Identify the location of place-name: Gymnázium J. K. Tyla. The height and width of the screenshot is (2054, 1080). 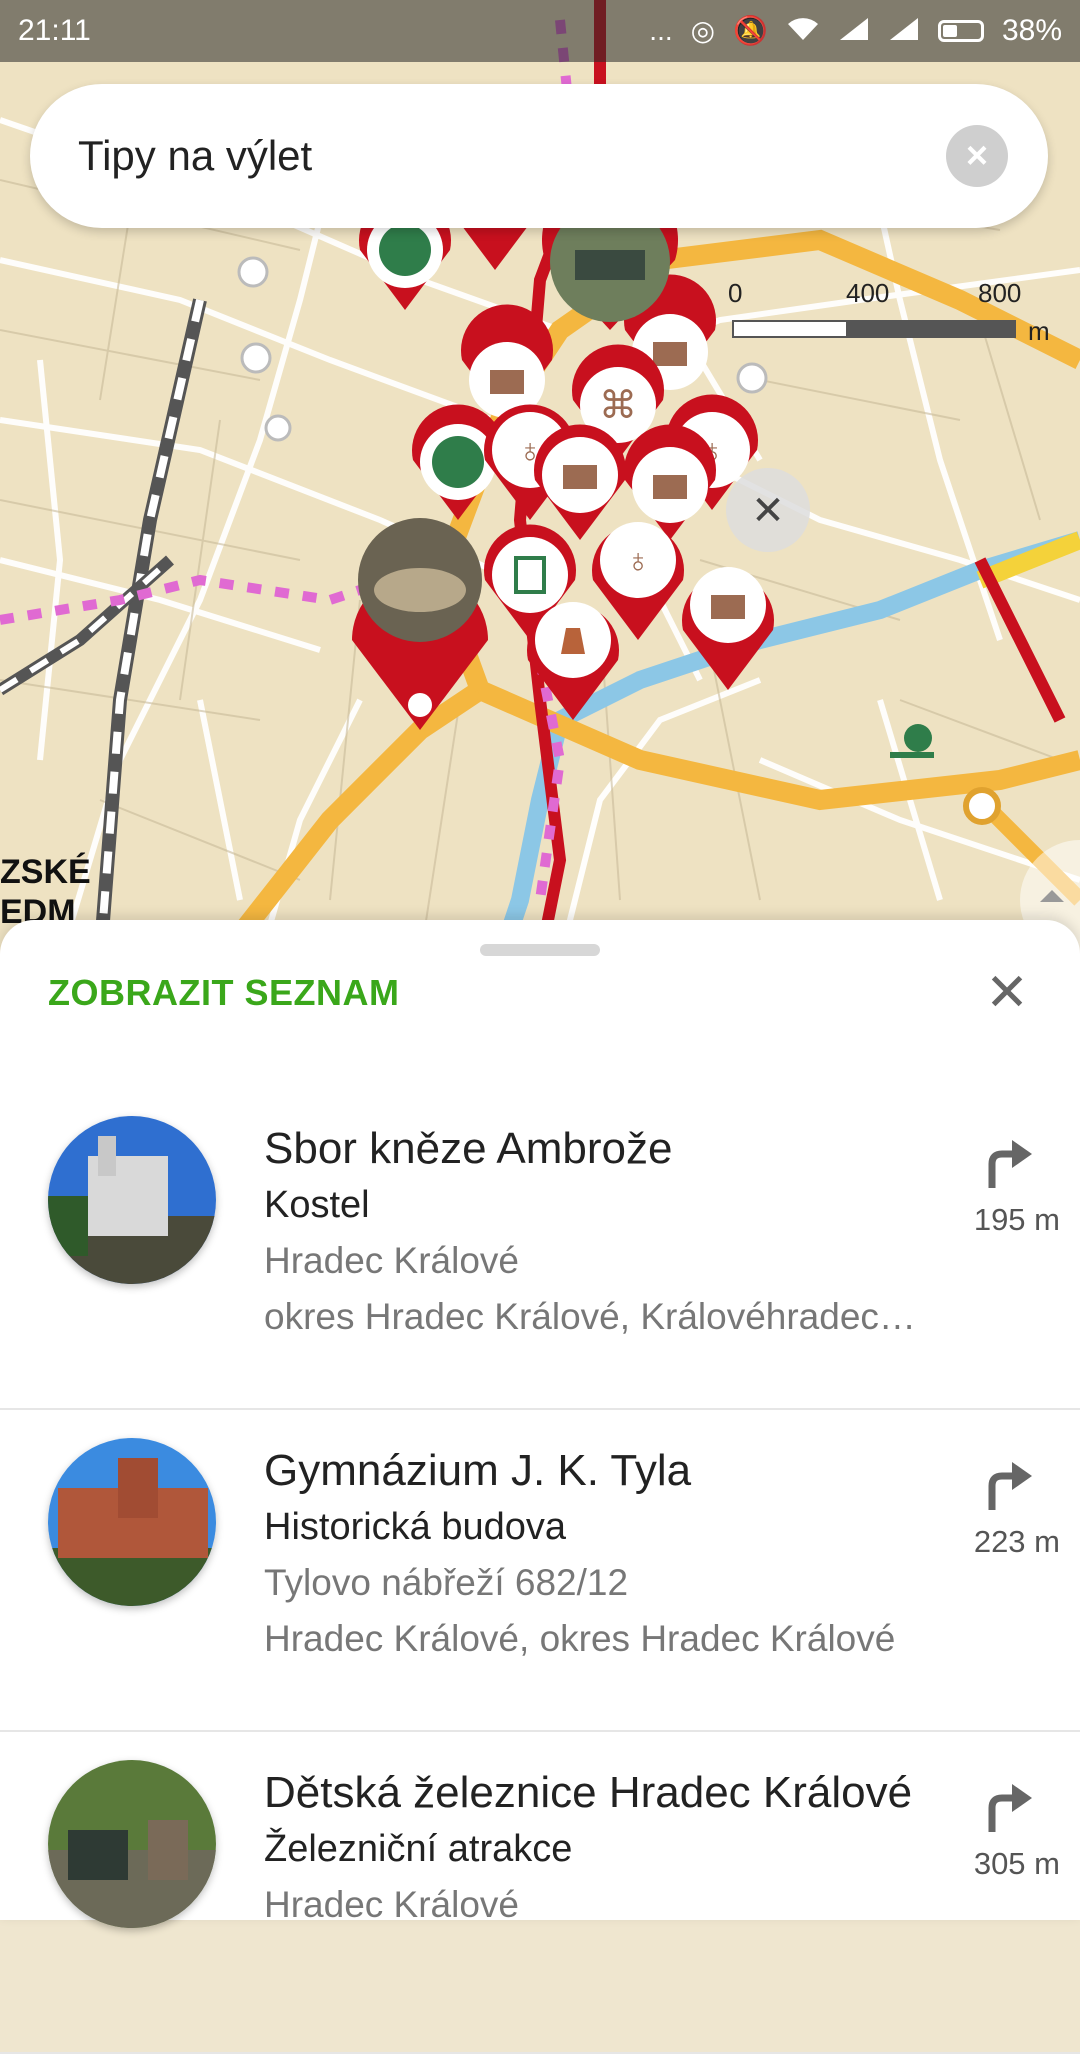
(478, 1470).